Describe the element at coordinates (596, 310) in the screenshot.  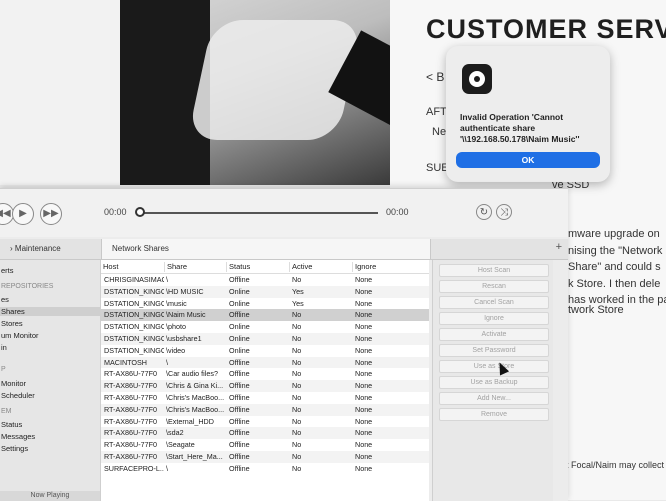
I see `site-body-line: twork Store` at that location.